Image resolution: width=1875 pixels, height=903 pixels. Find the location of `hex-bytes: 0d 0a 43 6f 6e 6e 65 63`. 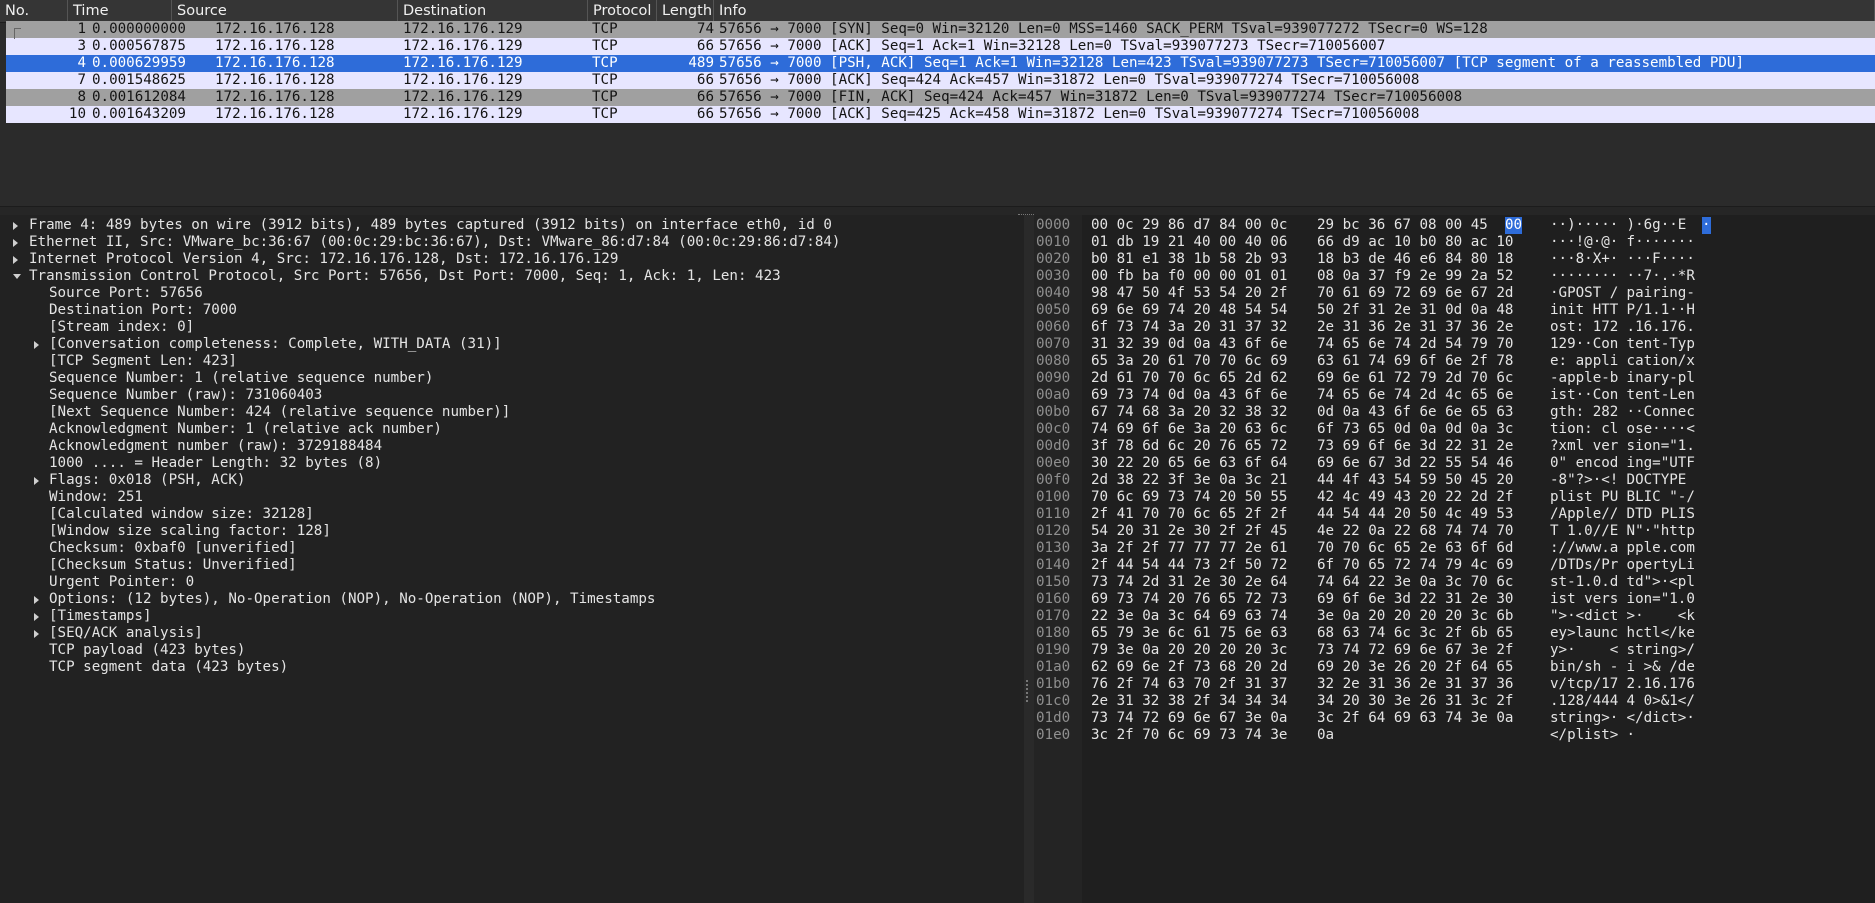

hex-bytes: 0d 0a 43 6f 6e 6e 65 63 is located at coordinates (1415, 412).